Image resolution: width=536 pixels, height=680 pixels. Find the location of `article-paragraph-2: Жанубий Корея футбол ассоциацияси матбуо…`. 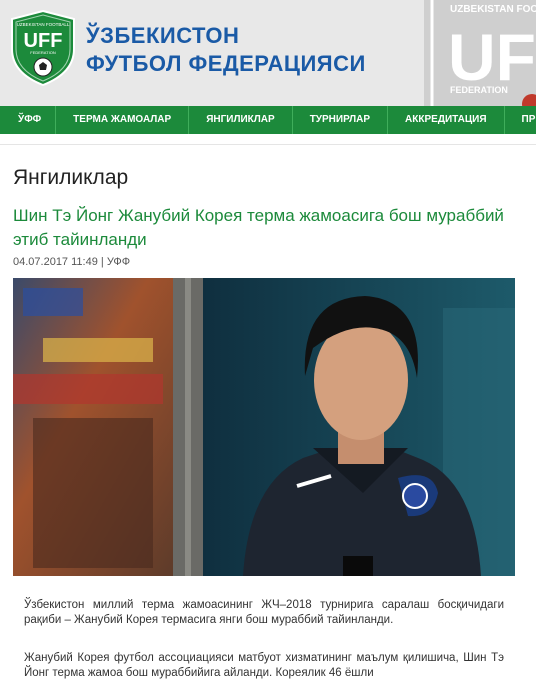

article-paragraph-2: Жанубий Корея футбол ассоциацияси матбуо… is located at coordinates (264, 665).